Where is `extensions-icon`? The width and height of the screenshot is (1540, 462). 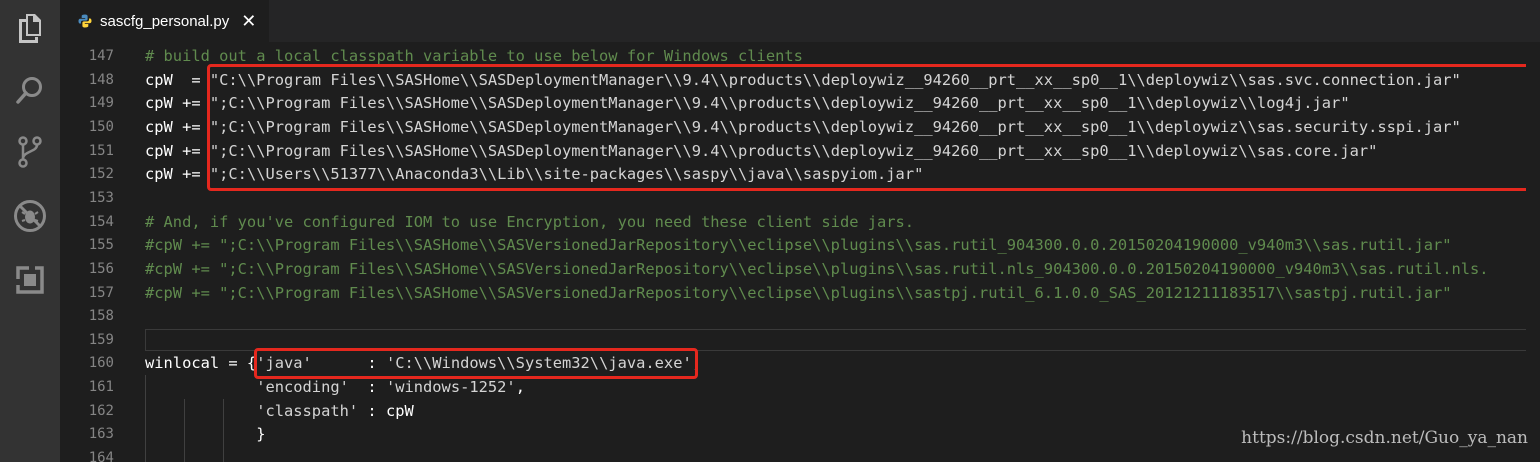
extensions-icon is located at coordinates (30, 280).